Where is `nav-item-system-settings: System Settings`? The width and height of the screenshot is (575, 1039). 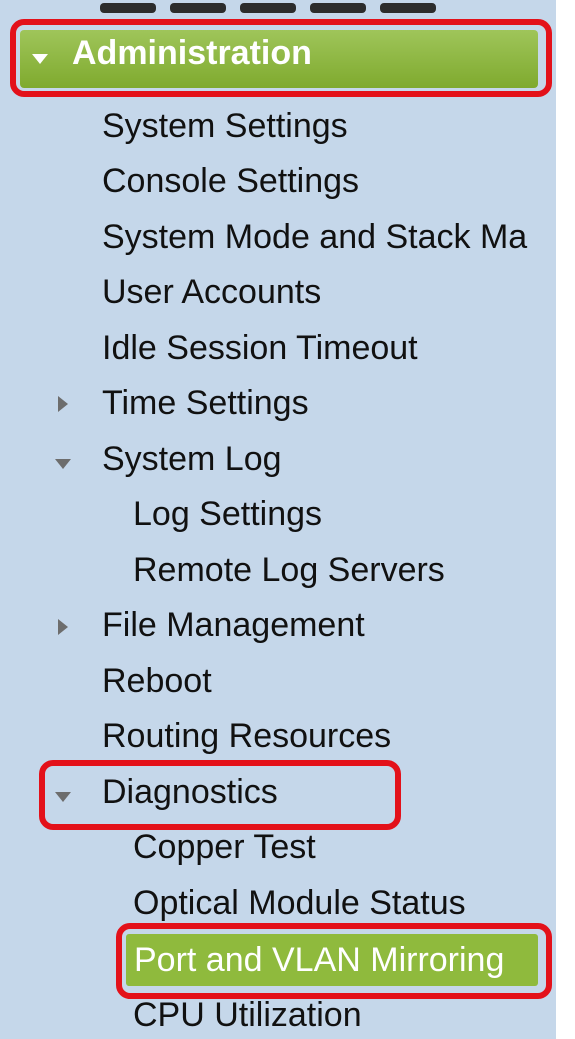 nav-item-system-settings: System Settings is located at coordinates (225, 126).